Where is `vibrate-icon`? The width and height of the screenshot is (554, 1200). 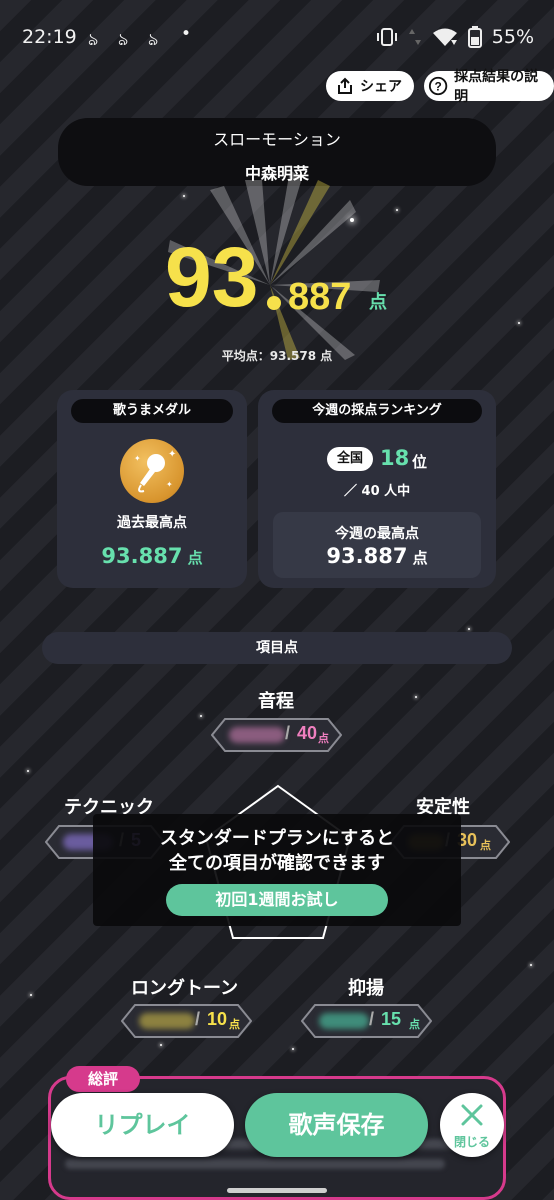
vibrate-icon is located at coordinates (386, 37).